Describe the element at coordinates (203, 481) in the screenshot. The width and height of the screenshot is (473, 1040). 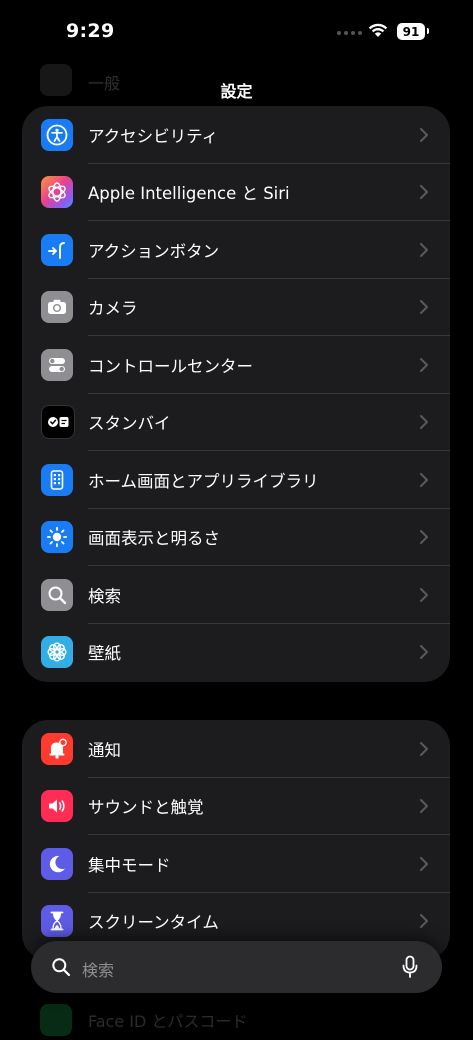
I see `row-label: ホーム画面とアプリライブラリ` at that location.